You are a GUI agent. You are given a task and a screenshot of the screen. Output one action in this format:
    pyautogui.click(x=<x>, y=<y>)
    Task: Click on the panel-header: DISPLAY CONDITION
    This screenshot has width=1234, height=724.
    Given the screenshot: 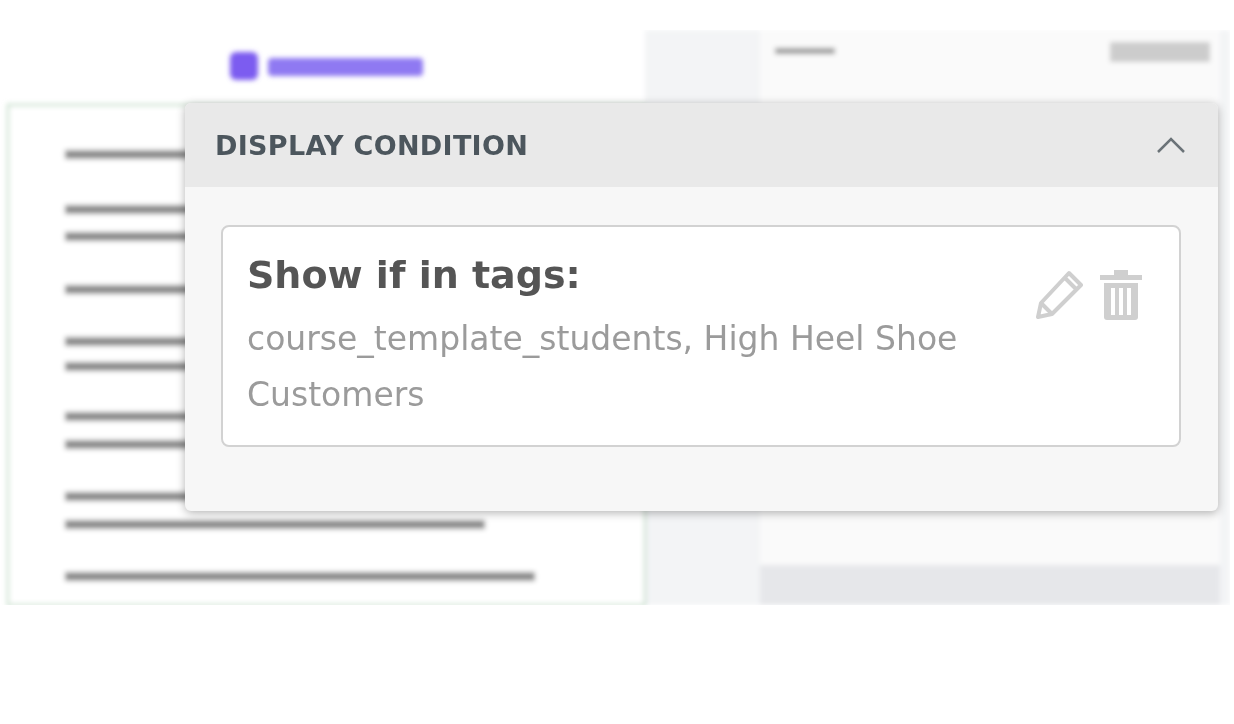 What is the action you would take?
    pyautogui.click(x=701, y=145)
    